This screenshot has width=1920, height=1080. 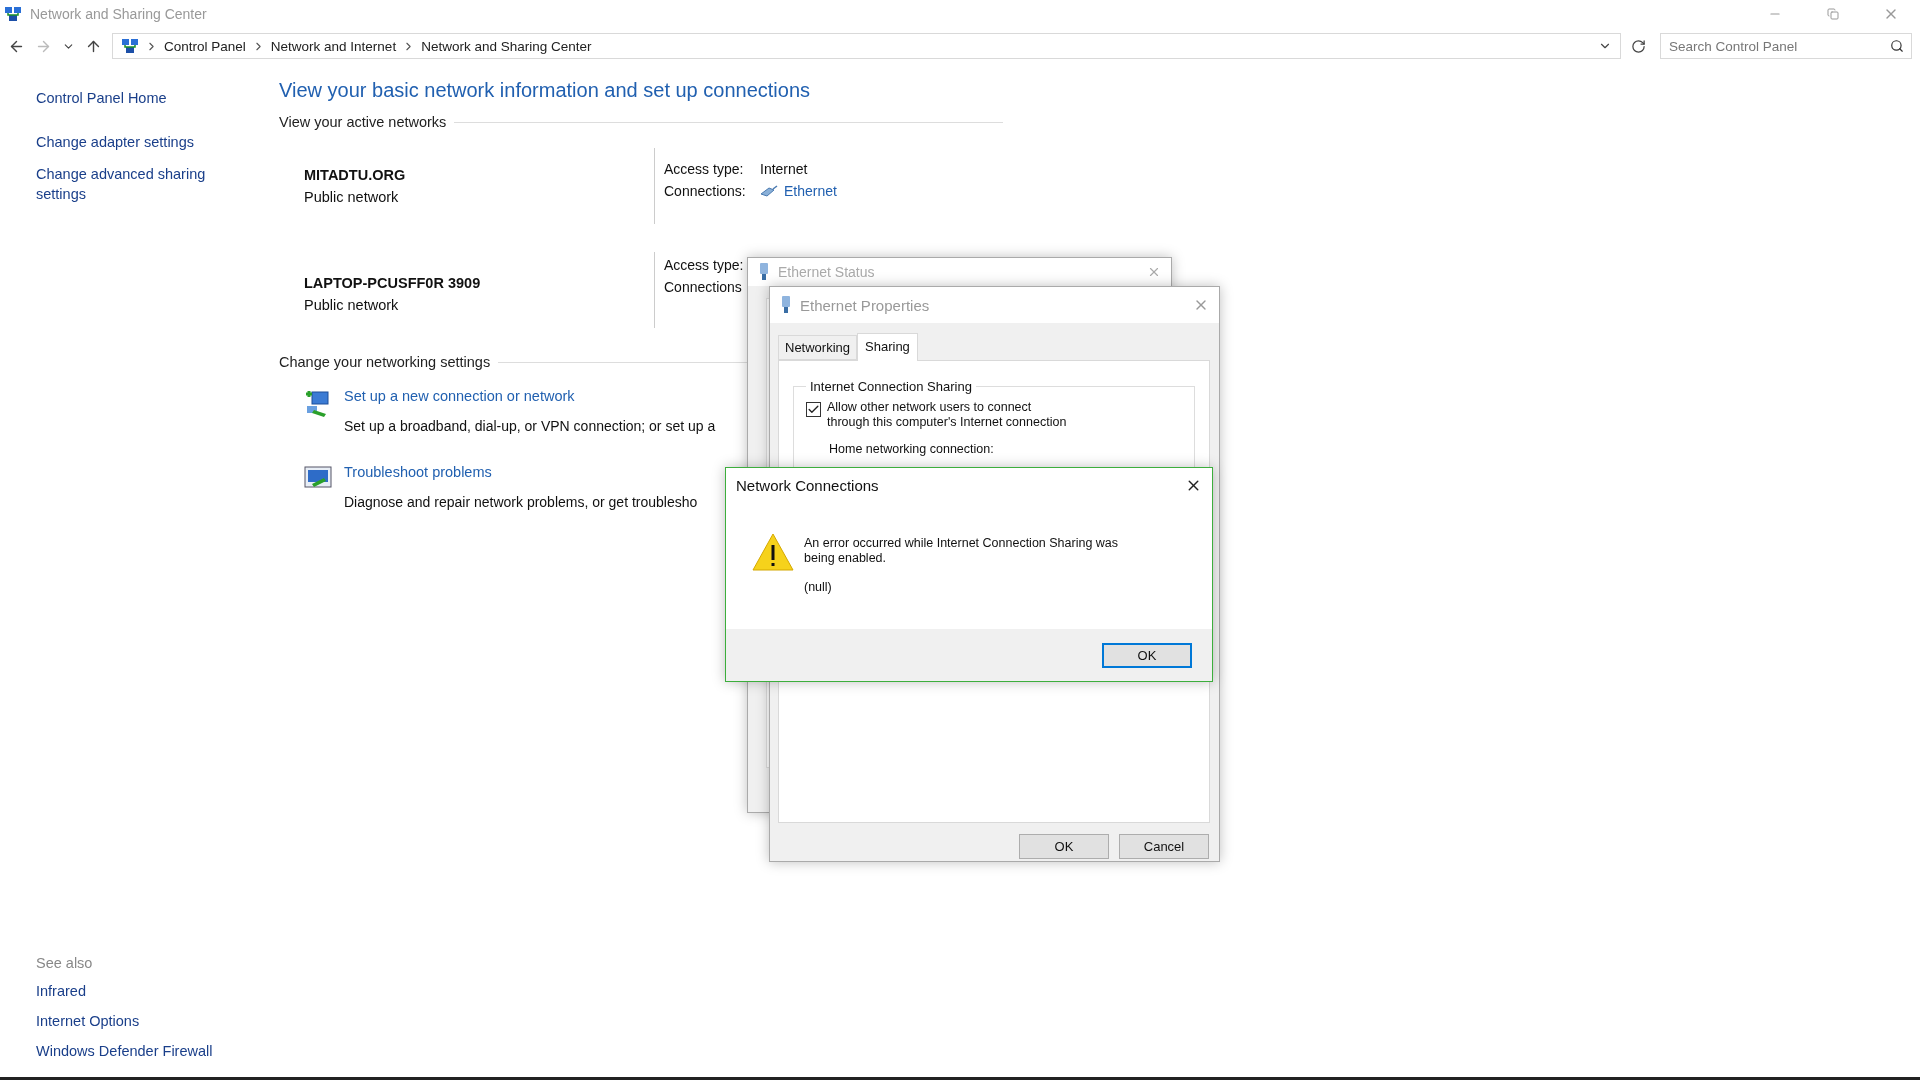 I want to click on network-name: LAPTOP-PCUSFF0R 3909, so click(x=393, y=283).